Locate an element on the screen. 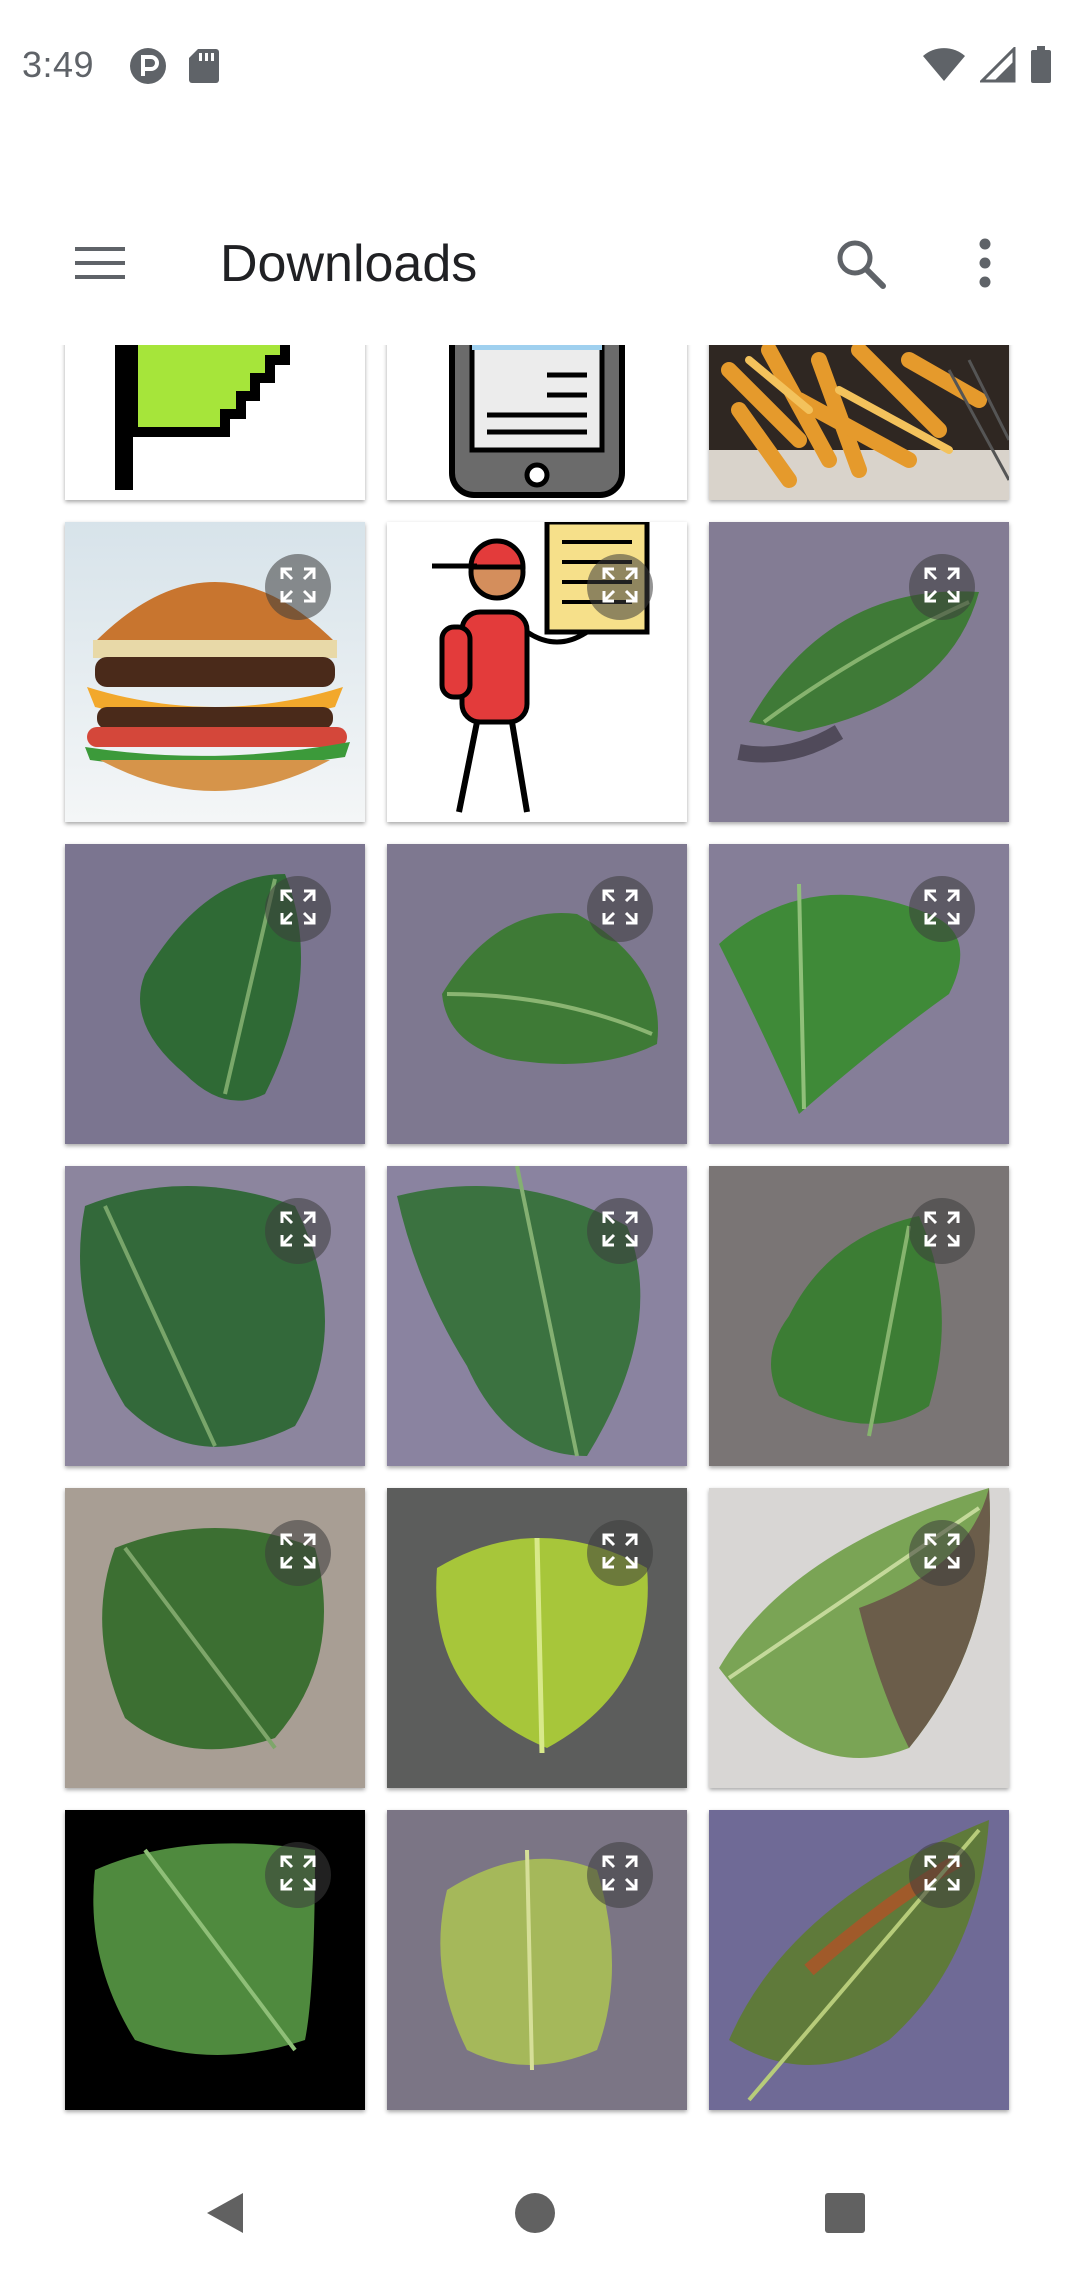 The height and width of the screenshot is (2280, 1080). page-title: Downloads is located at coordinates (349, 264).